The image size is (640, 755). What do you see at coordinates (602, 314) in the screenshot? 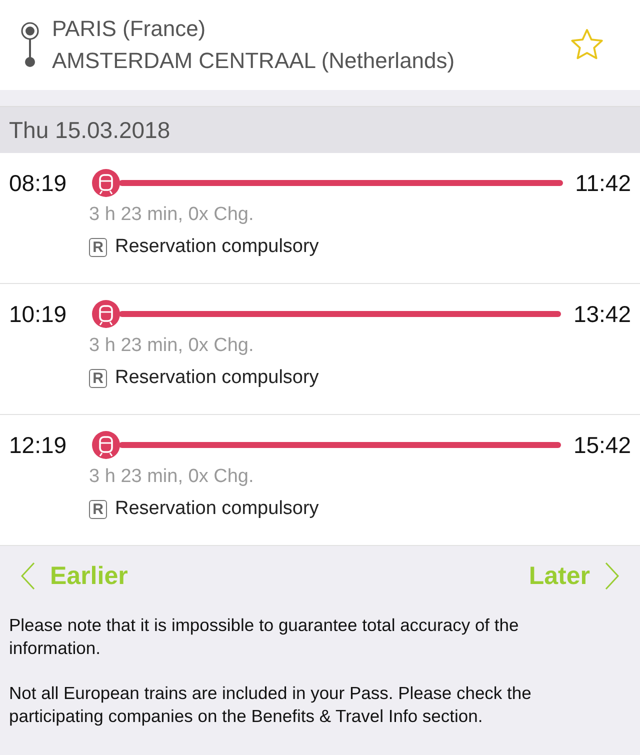
I see `arrival-time: 13:42` at bounding box center [602, 314].